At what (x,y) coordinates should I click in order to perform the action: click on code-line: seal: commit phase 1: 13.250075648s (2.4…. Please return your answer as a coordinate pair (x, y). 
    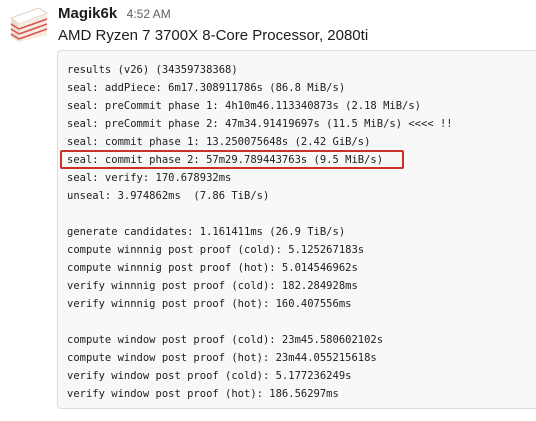
    Looking at the image, I should click on (219, 142).